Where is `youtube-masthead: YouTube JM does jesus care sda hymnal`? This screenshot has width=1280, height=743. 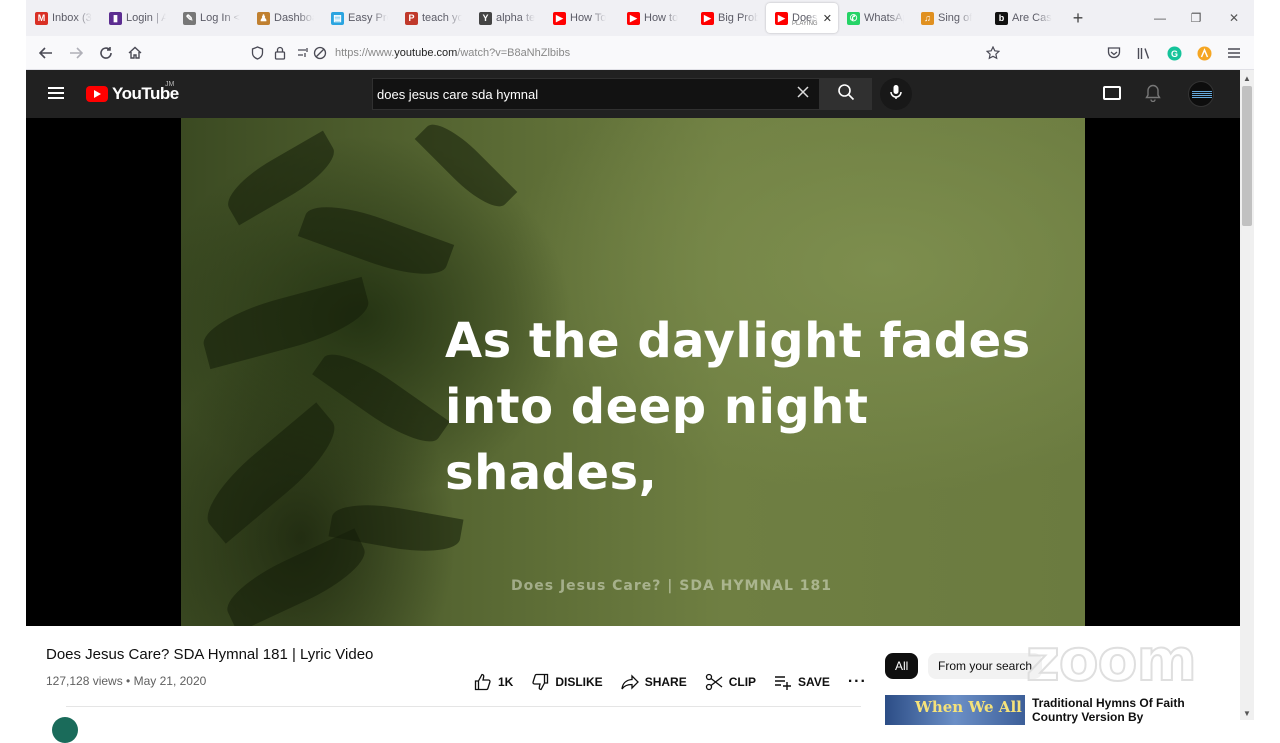 youtube-masthead: YouTube JM does jesus care sda hymnal is located at coordinates (633, 94).